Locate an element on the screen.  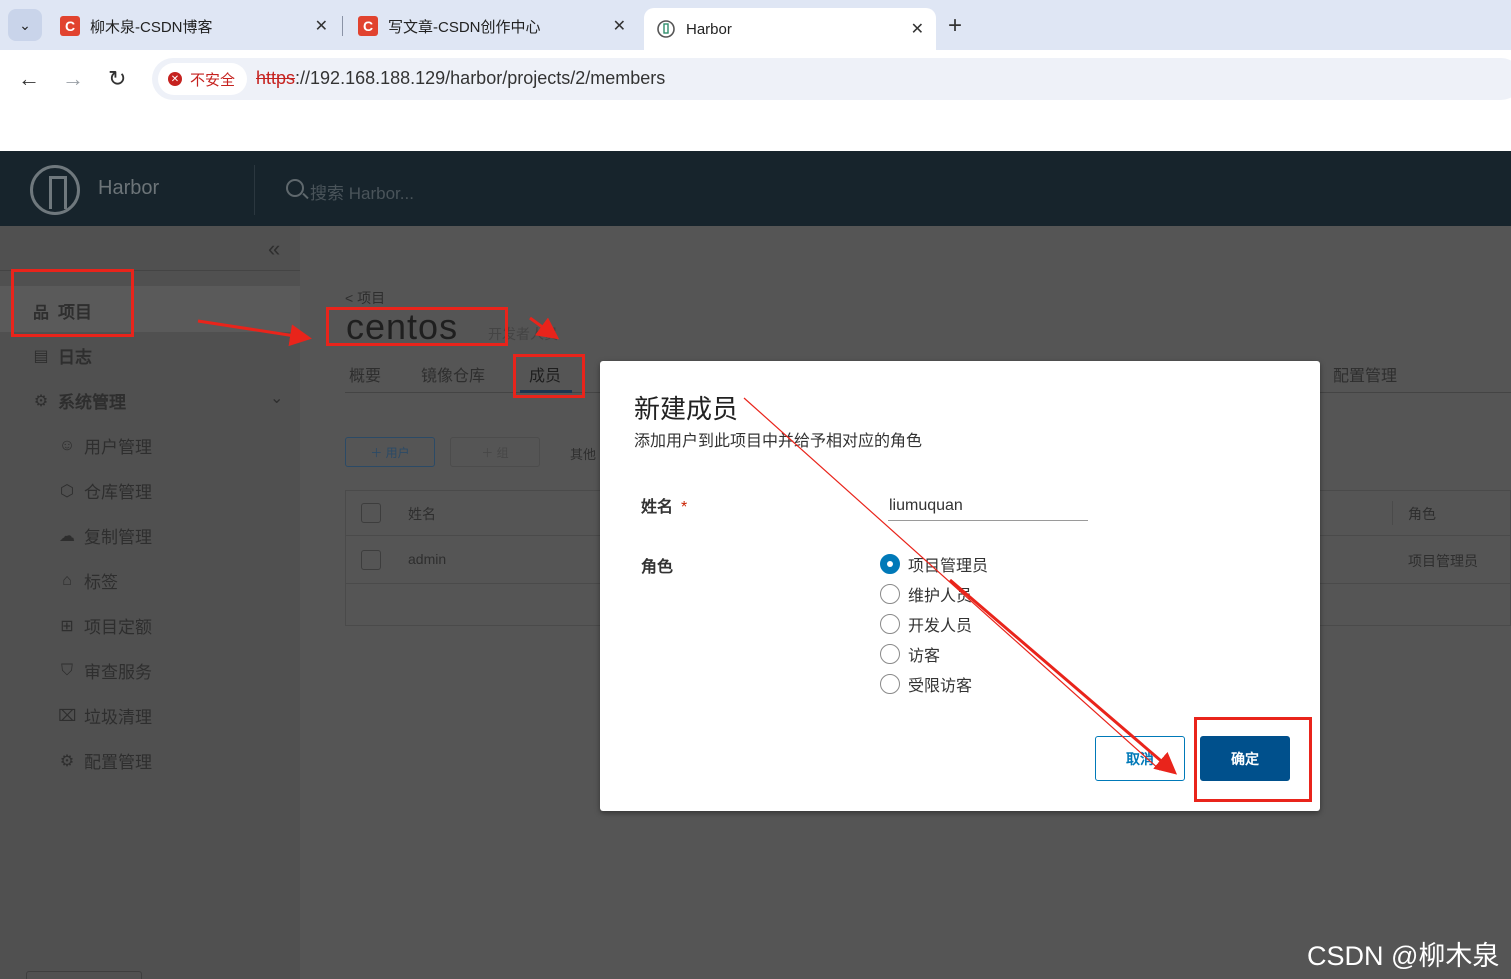
admin-icon: ⚙ is located at coordinates (41, 401).